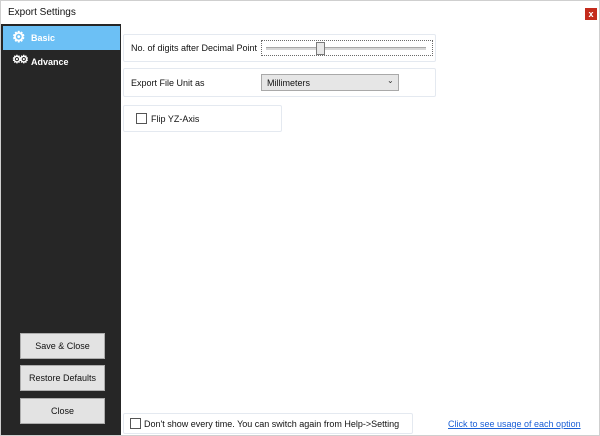 The height and width of the screenshot is (436, 600). What do you see at coordinates (175, 119) in the screenshot?
I see `flip-yz-label: Flip YZ-Axis` at bounding box center [175, 119].